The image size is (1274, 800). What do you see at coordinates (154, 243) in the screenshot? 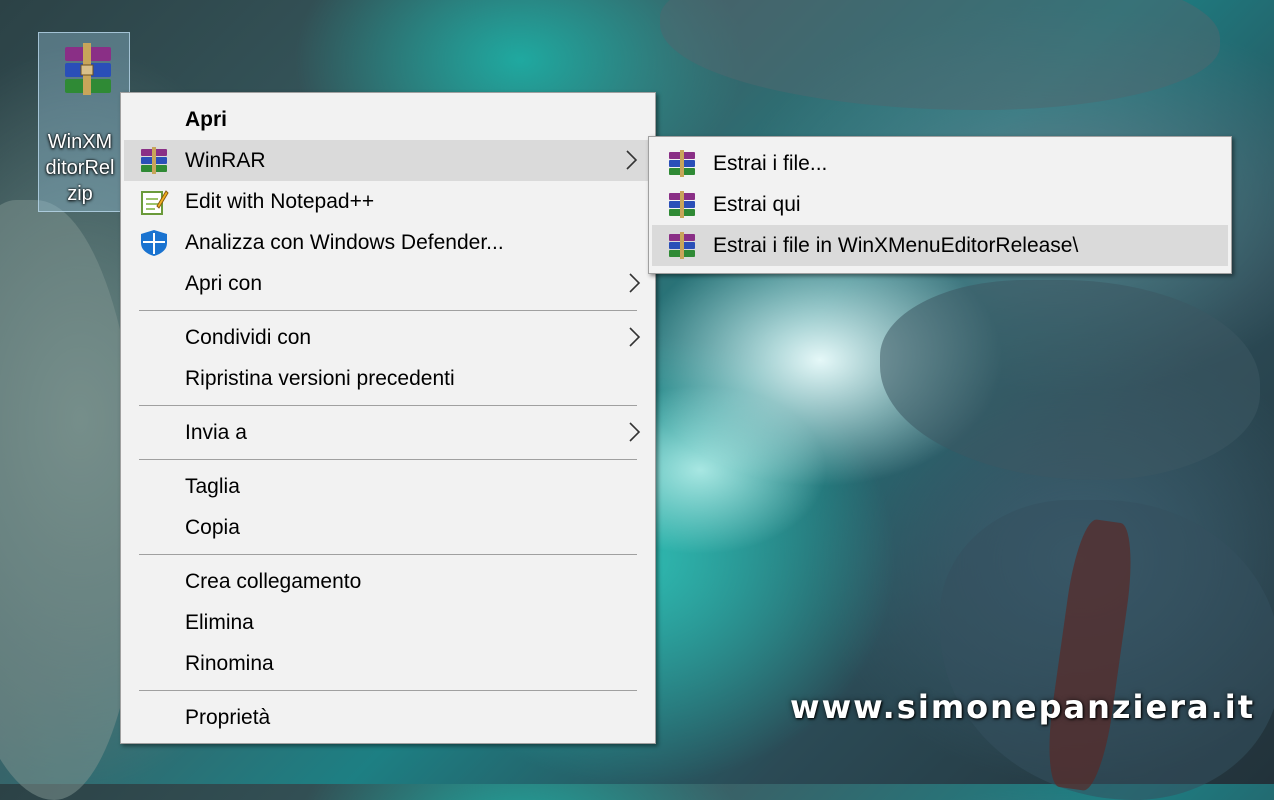
I see `windows-defender-icon` at bounding box center [154, 243].